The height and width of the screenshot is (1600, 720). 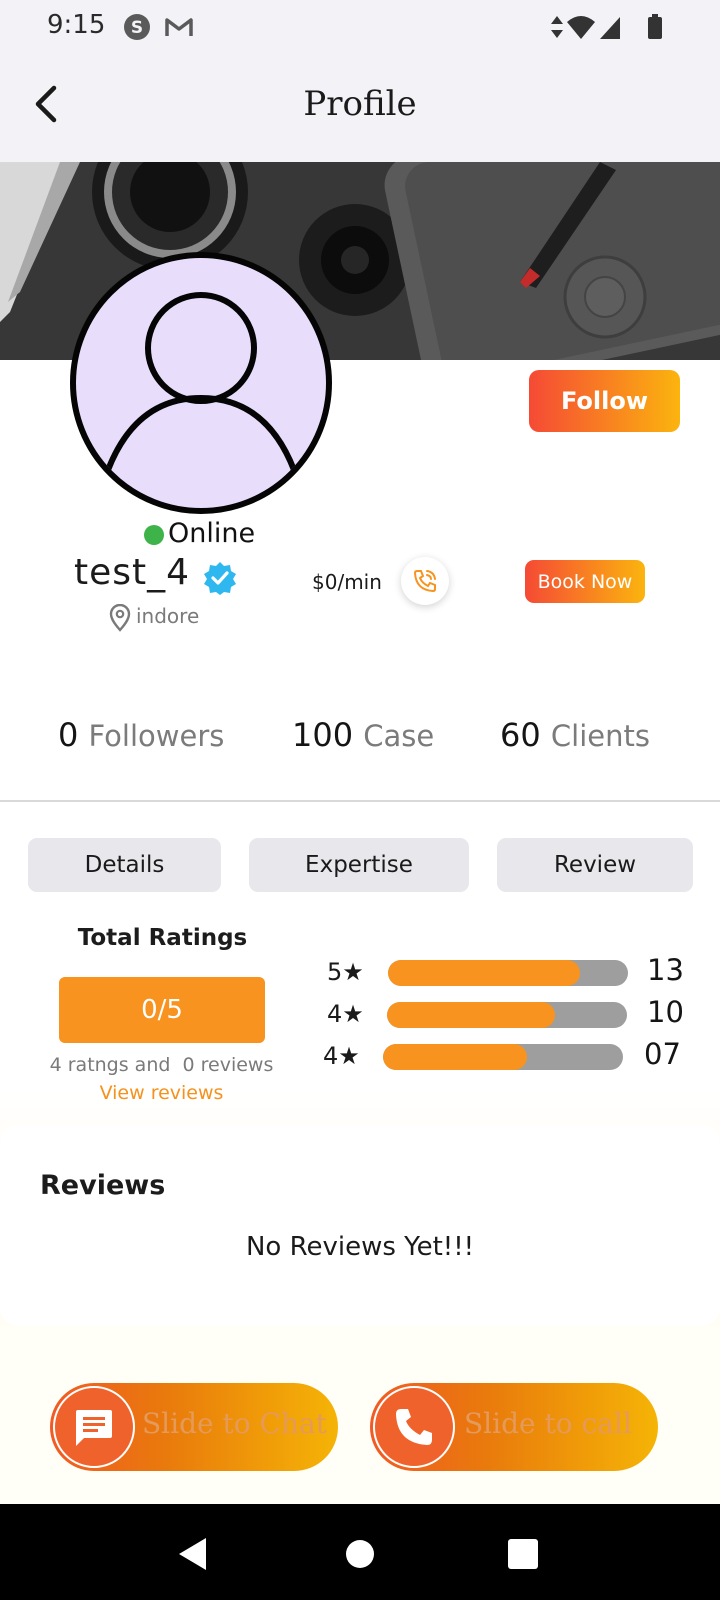 I want to click on online-indicator, so click(x=154, y=535).